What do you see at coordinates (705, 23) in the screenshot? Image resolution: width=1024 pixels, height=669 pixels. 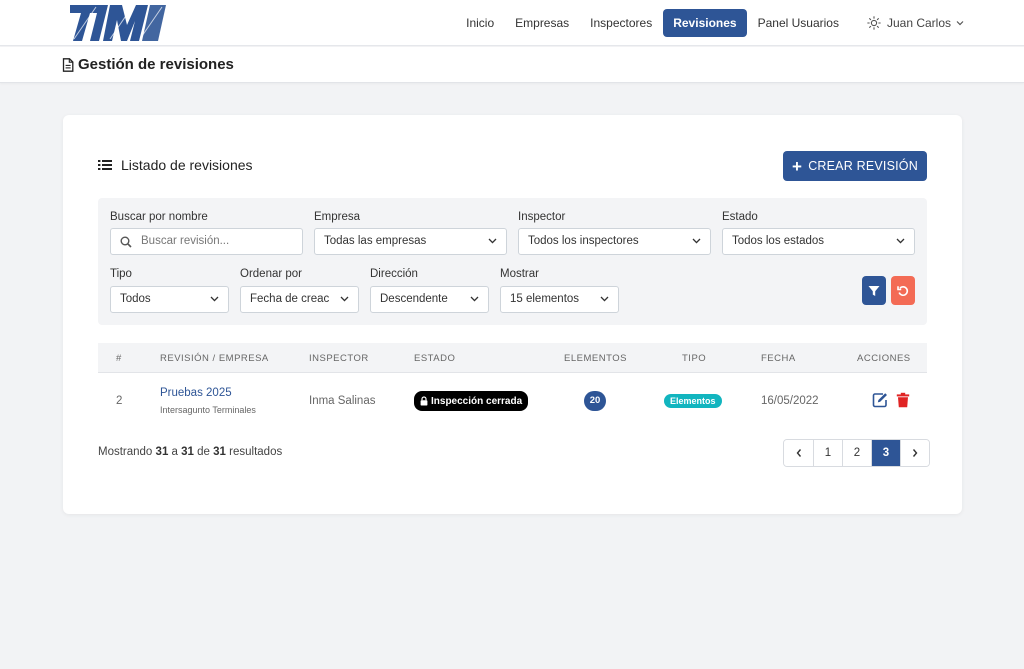 I see `nav-revisiones: Revisiones` at bounding box center [705, 23].